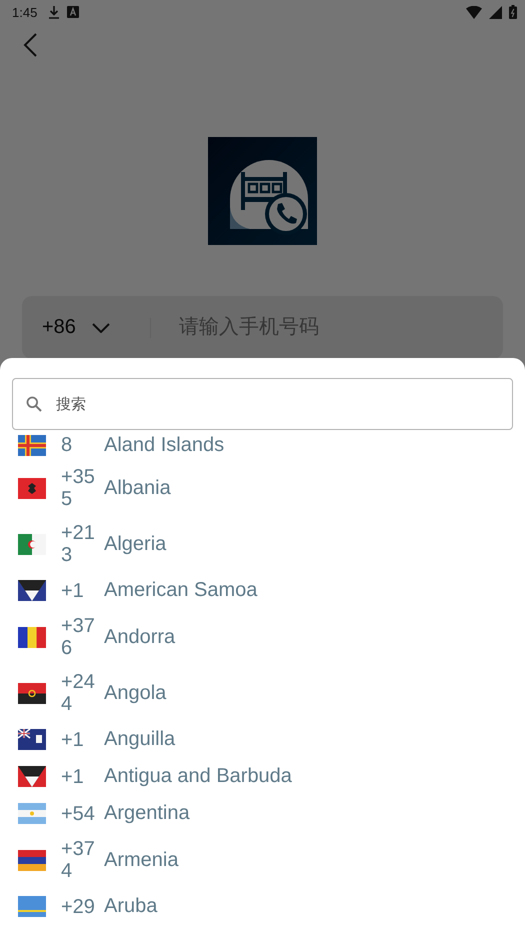 This screenshot has height=933, width=525. Describe the element at coordinates (140, 739) in the screenshot. I see `country-name: Anguilla` at that location.